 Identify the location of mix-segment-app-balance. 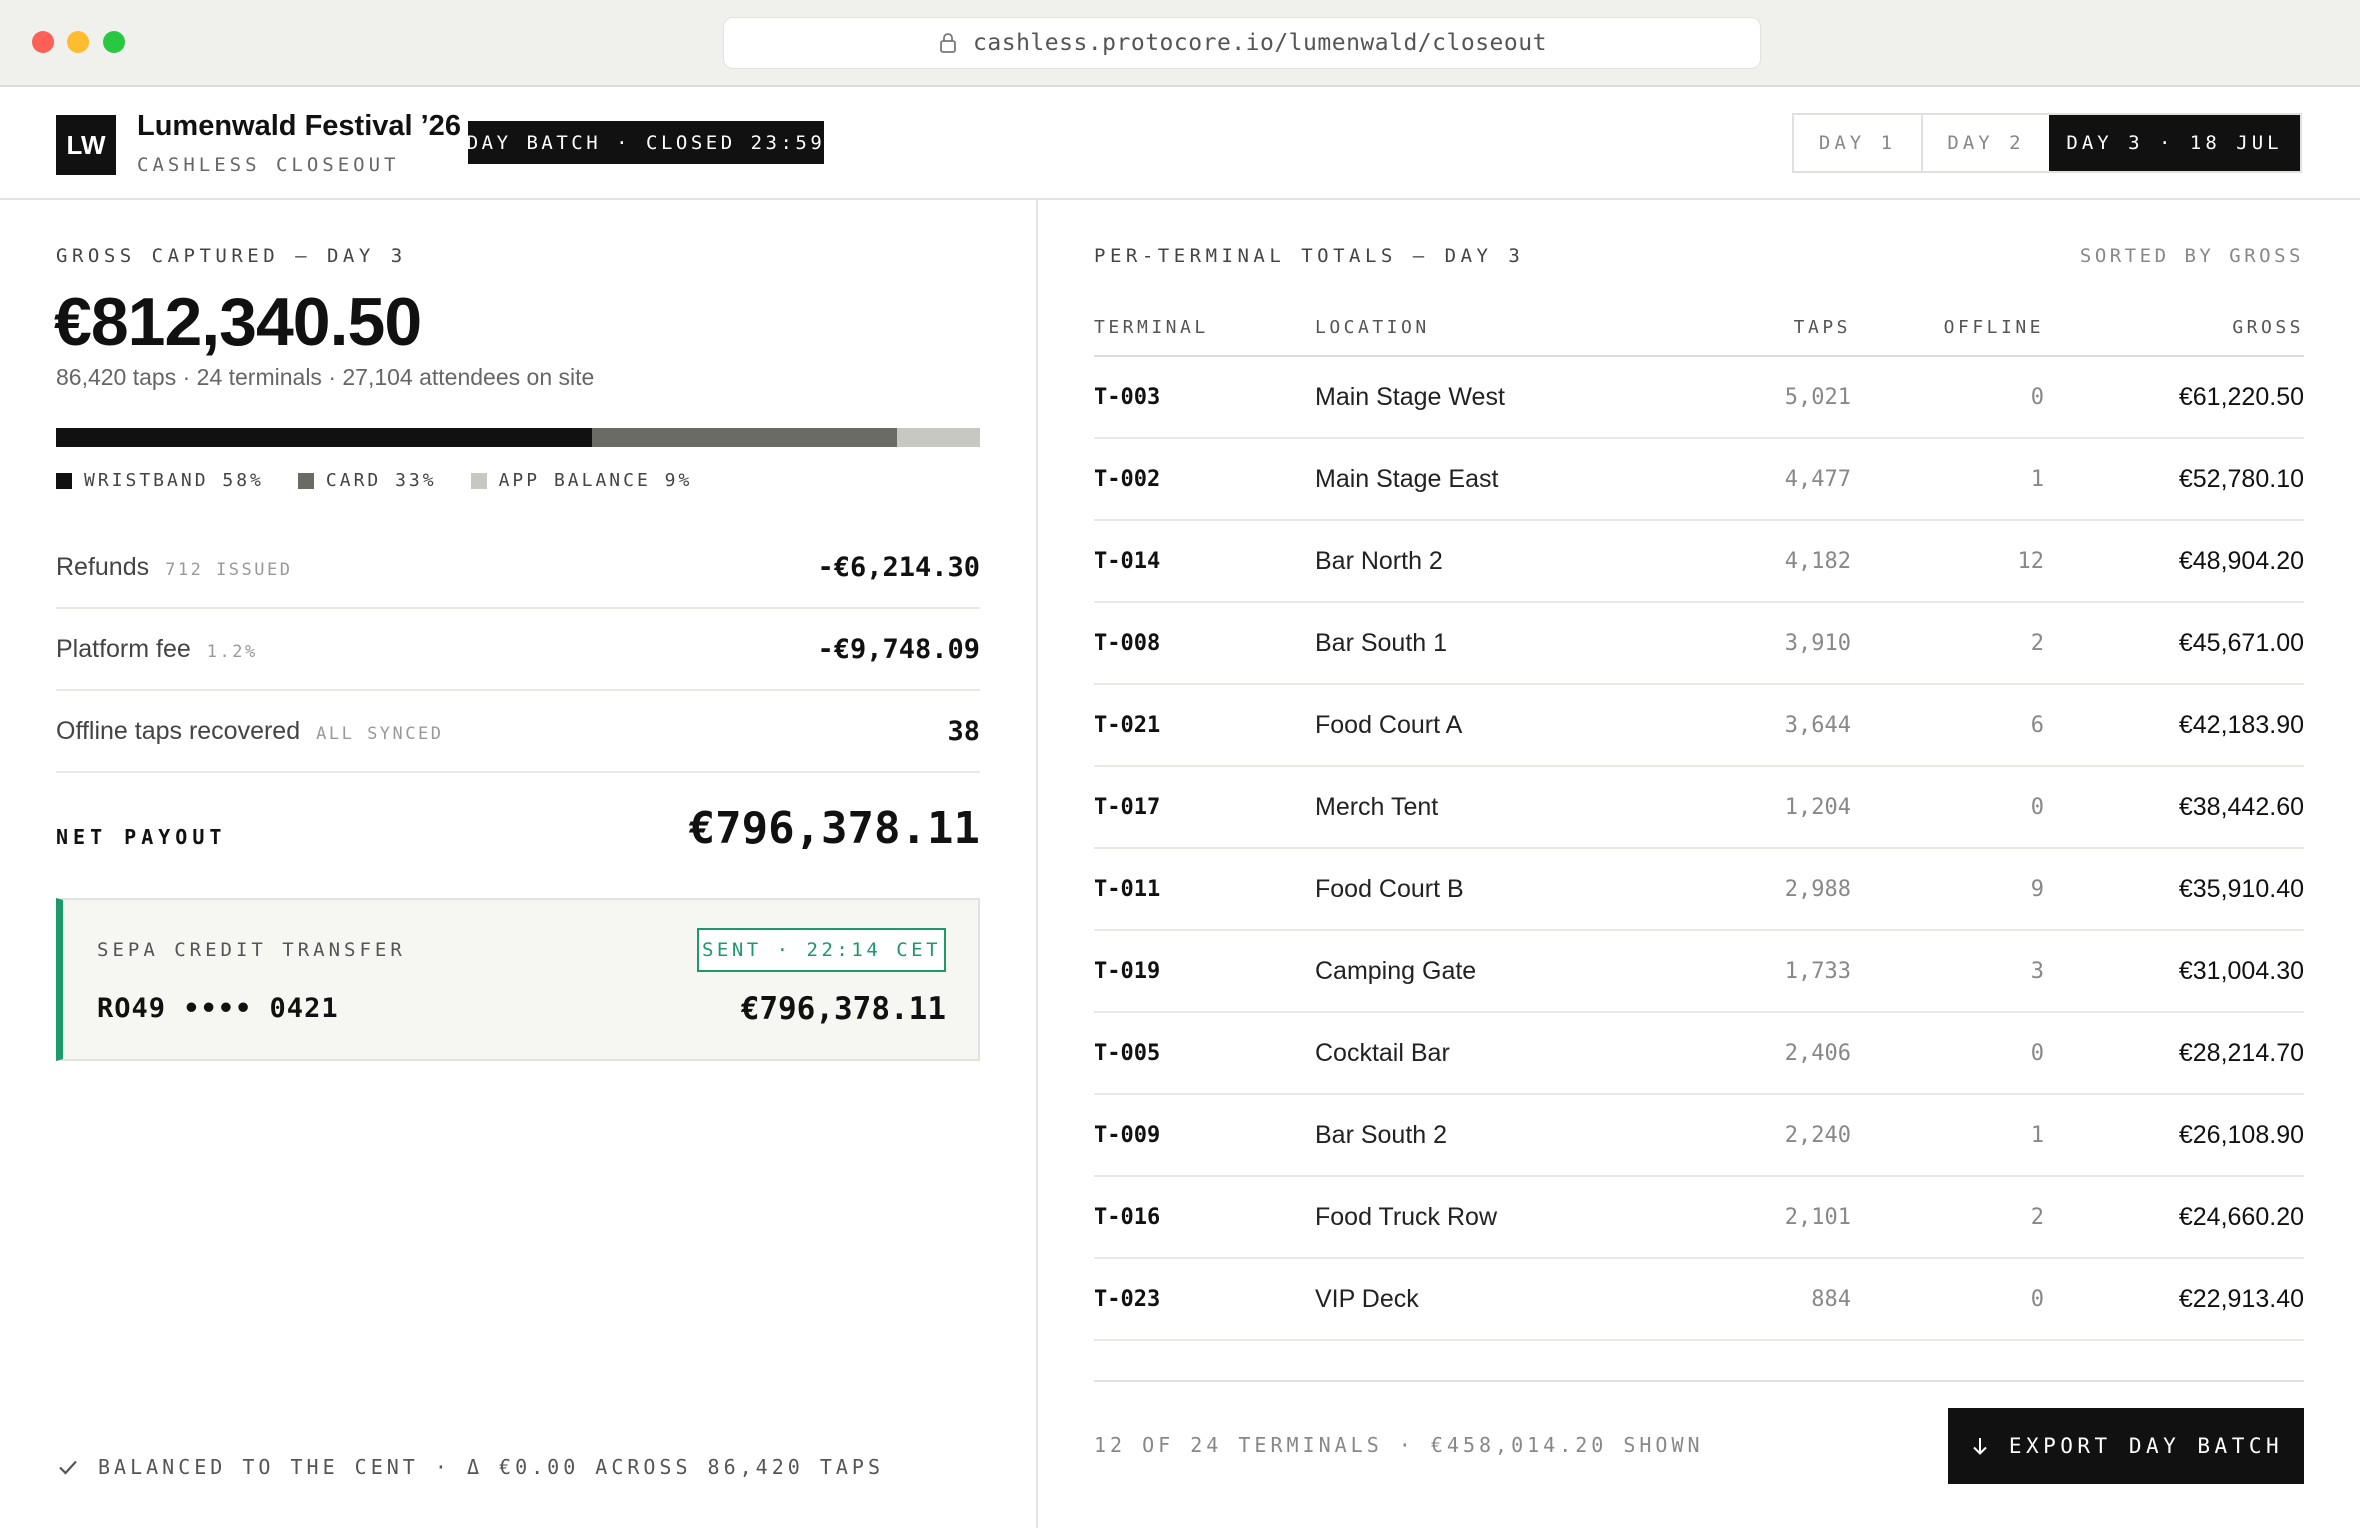
(938, 437).